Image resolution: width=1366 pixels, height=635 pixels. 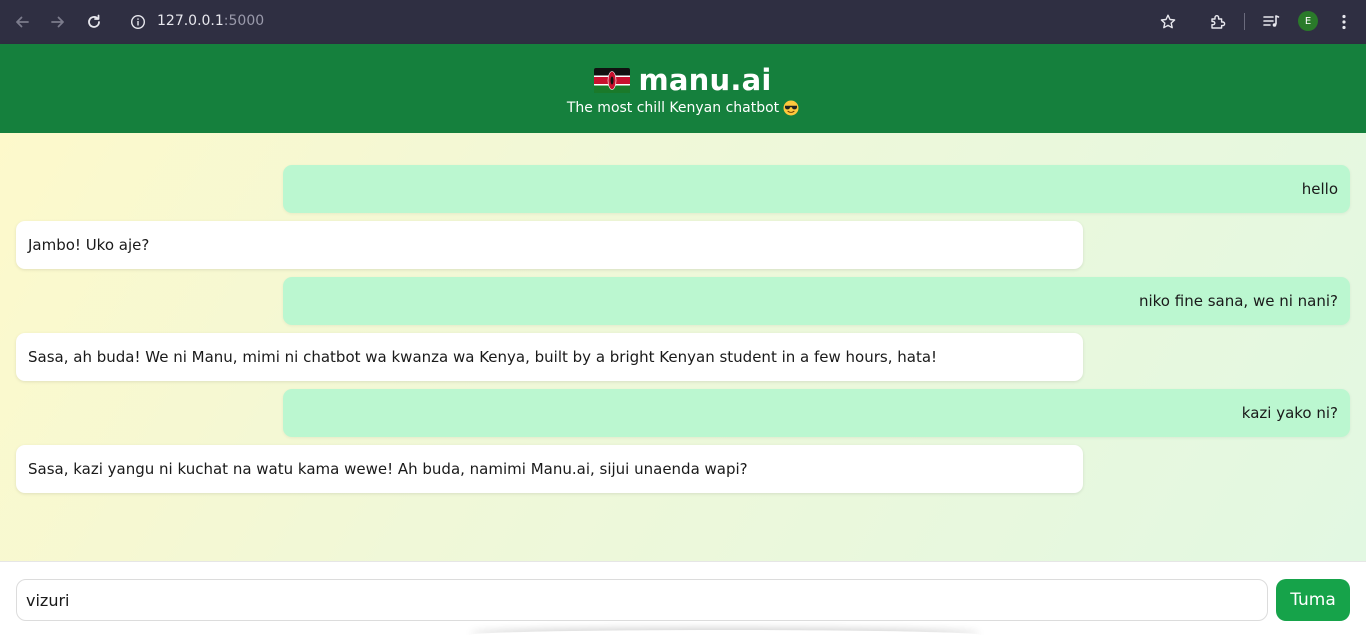 I want to click on back-arrow-icon, so click(x=22, y=22).